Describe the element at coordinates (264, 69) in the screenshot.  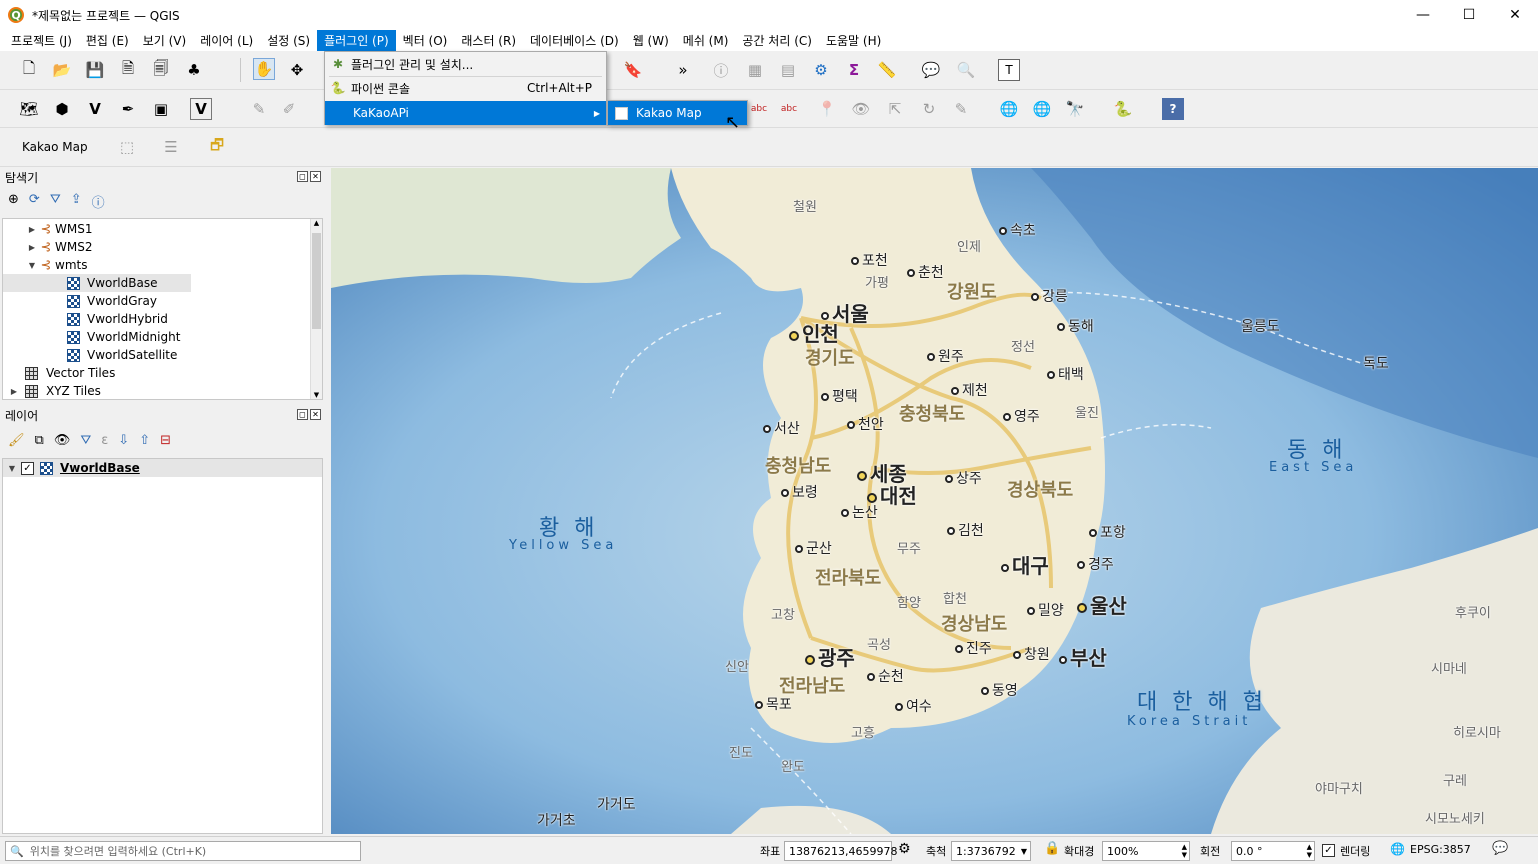
I see `pan-map-icon: ✋` at that location.